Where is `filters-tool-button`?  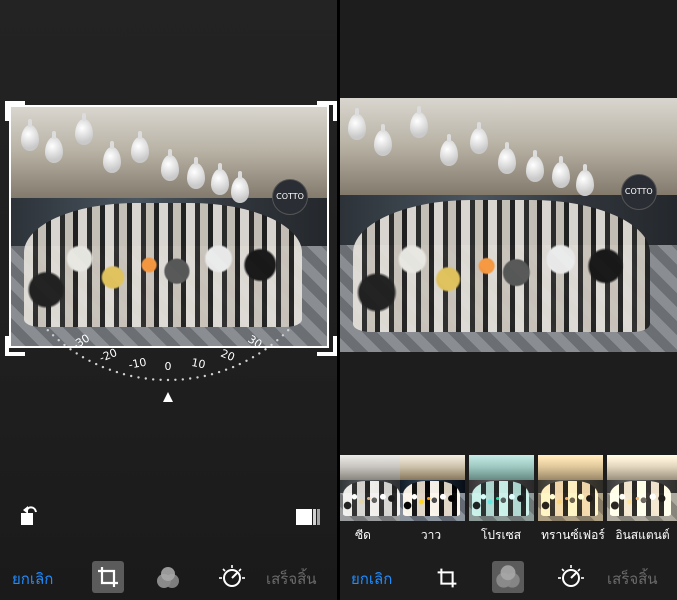
filters-tool-button is located at coordinates (508, 577).